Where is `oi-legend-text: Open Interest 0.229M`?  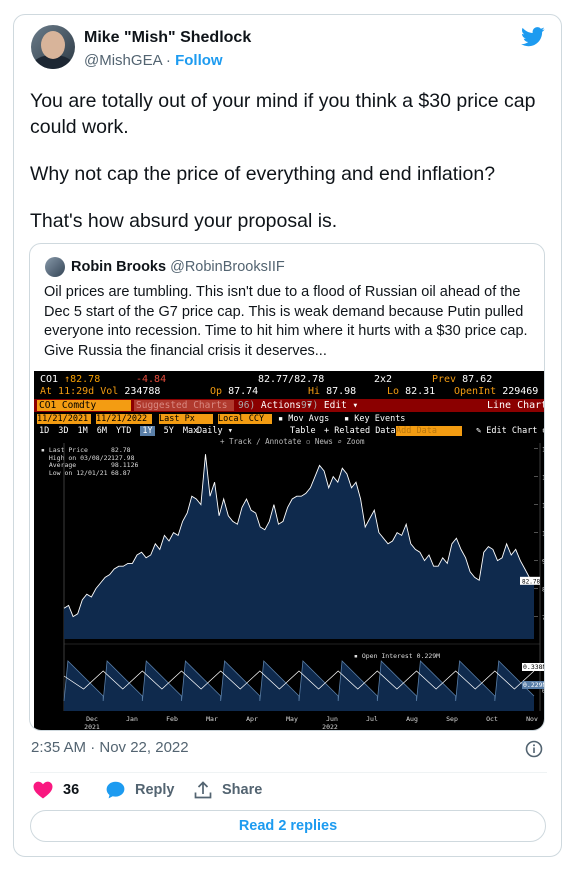
oi-legend-text: Open Interest 0.229M is located at coordinates (401, 656).